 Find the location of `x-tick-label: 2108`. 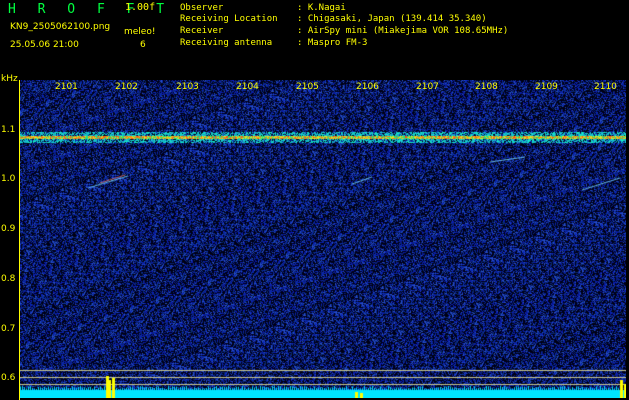

x-tick-label: 2108 is located at coordinates (486, 87).